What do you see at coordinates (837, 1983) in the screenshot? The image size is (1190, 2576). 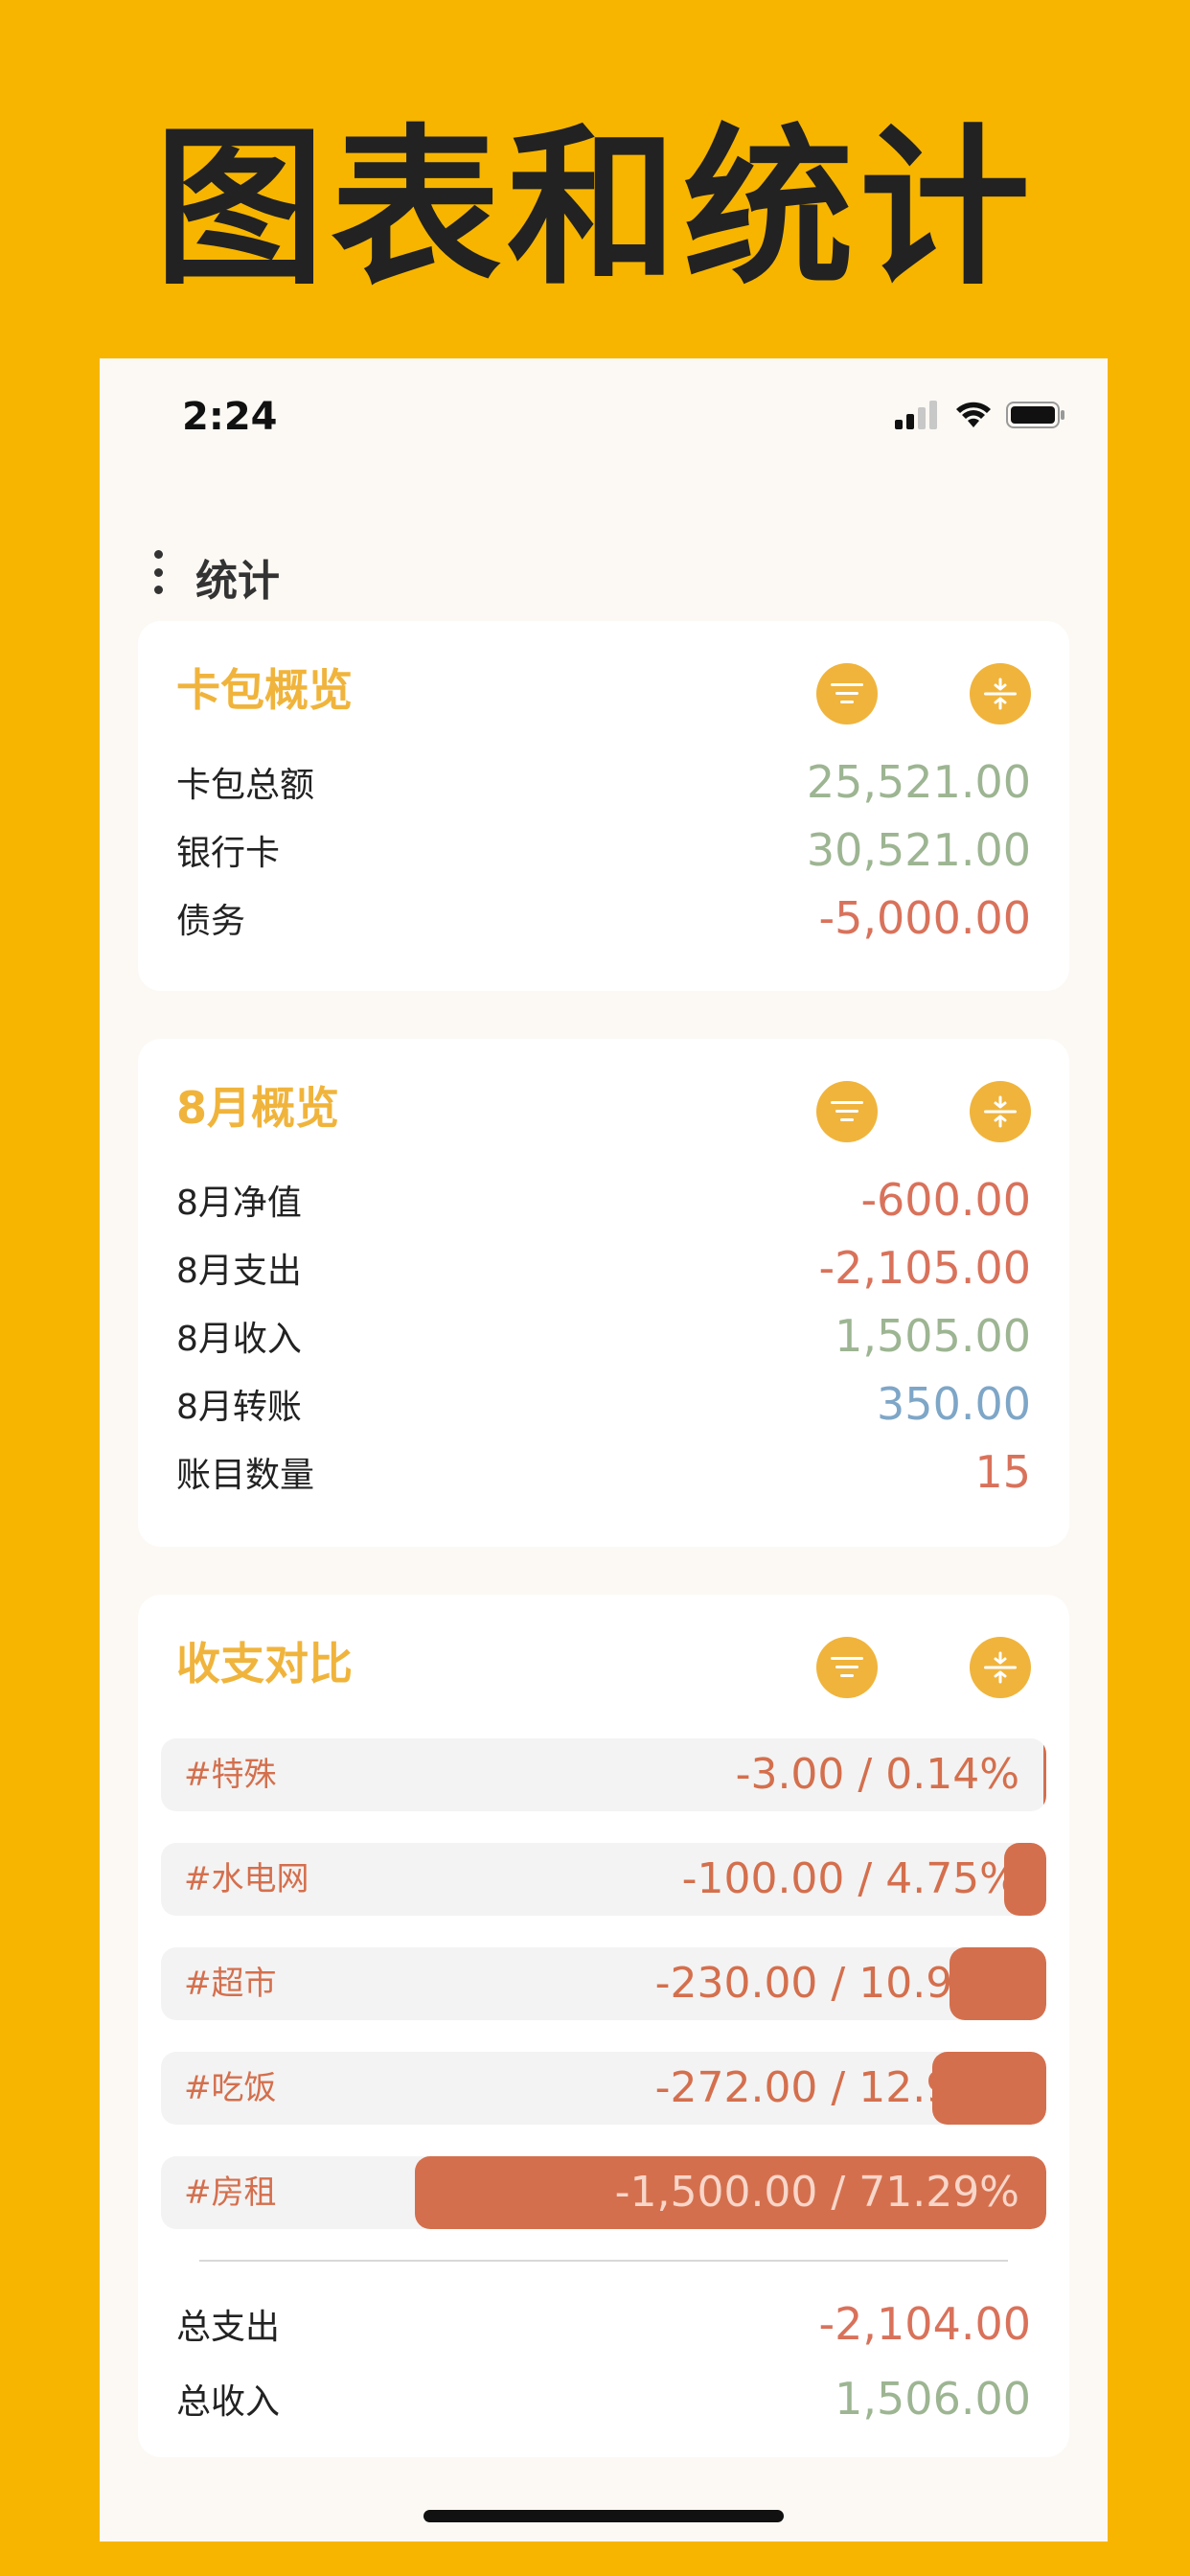 I see `bar-value: -230.00 / 10.93%` at bounding box center [837, 1983].